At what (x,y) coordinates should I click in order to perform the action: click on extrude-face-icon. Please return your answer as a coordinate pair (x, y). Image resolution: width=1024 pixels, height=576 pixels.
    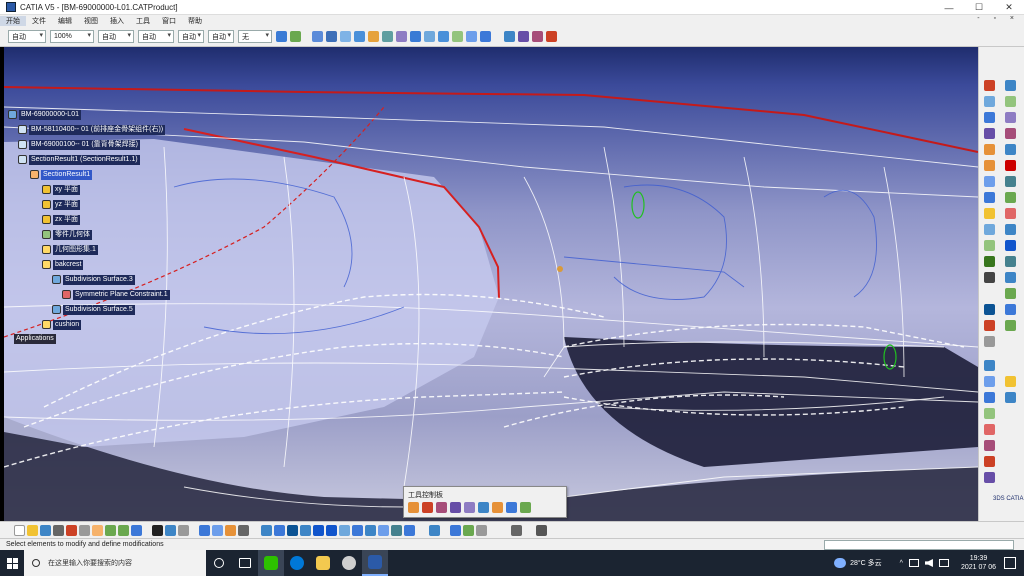
    Looking at the image, I should click on (1010, 149).